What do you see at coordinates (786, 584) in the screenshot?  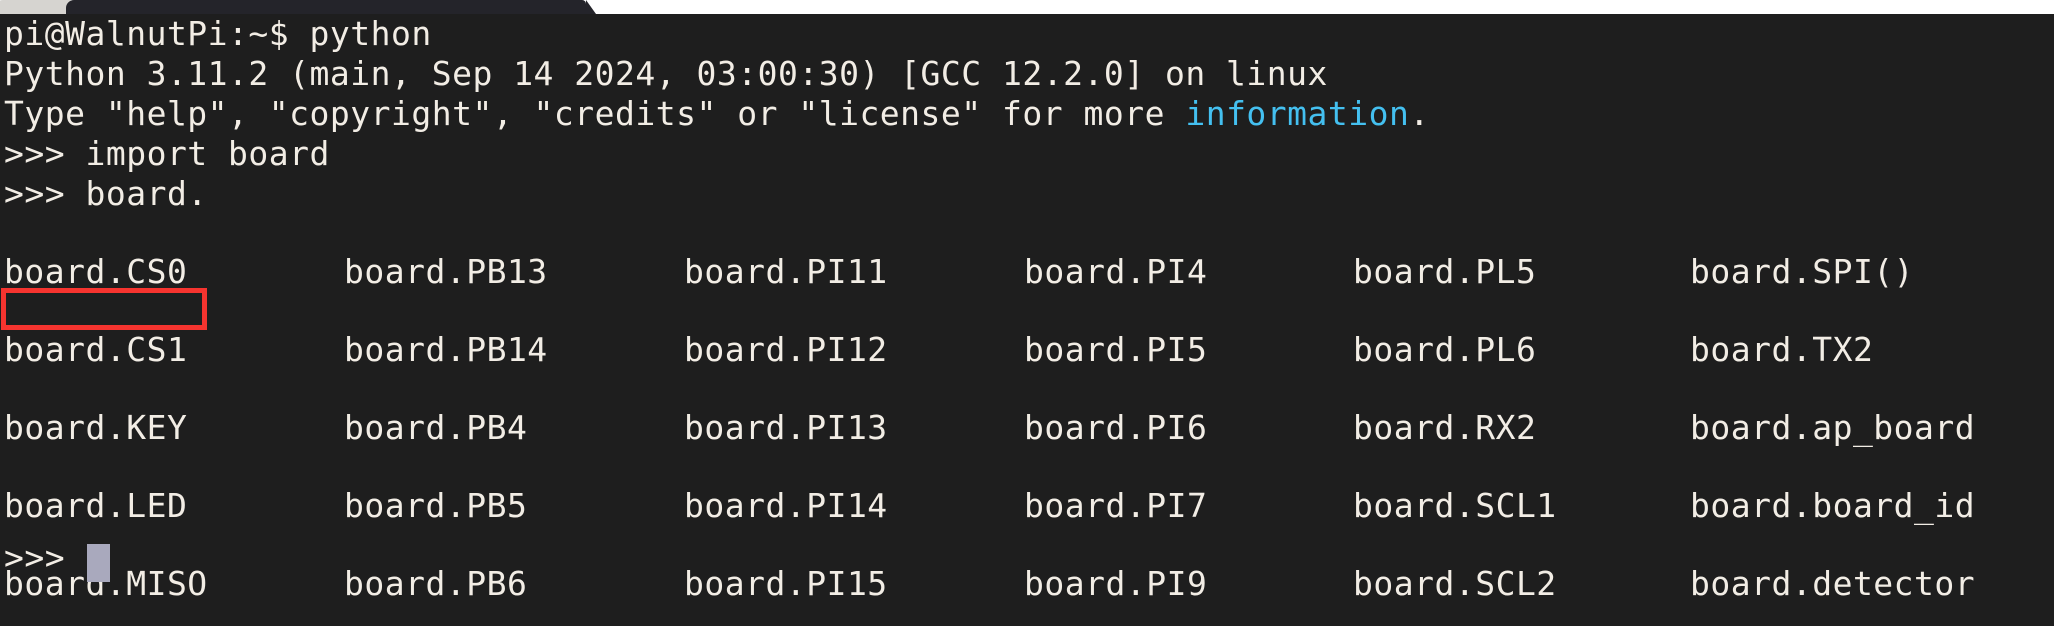 I see `list-item: board.PI15` at bounding box center [786, 584].